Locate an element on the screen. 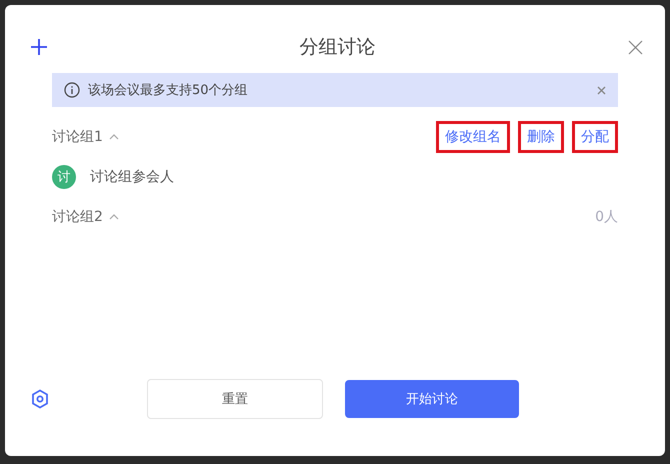  group-header: 讨论组2 is located at coordinates (85, 217).